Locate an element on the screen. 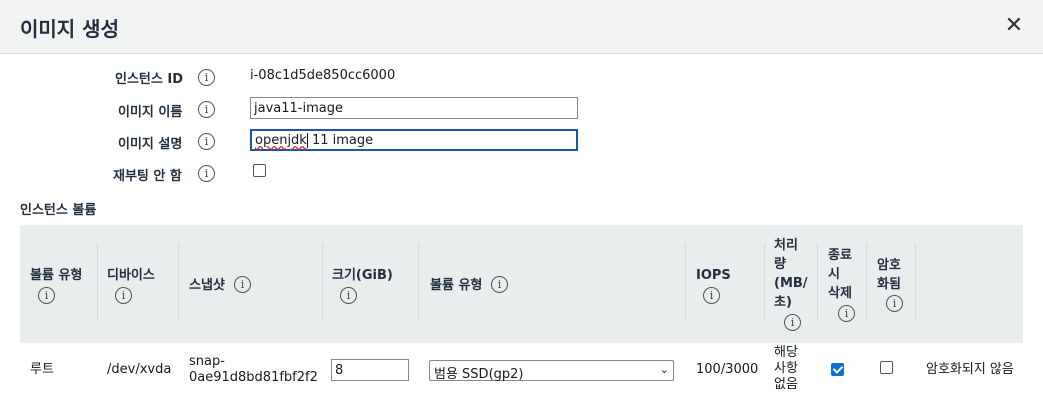  header-size: 크기(GiB) is located at coordinates (362, 275).